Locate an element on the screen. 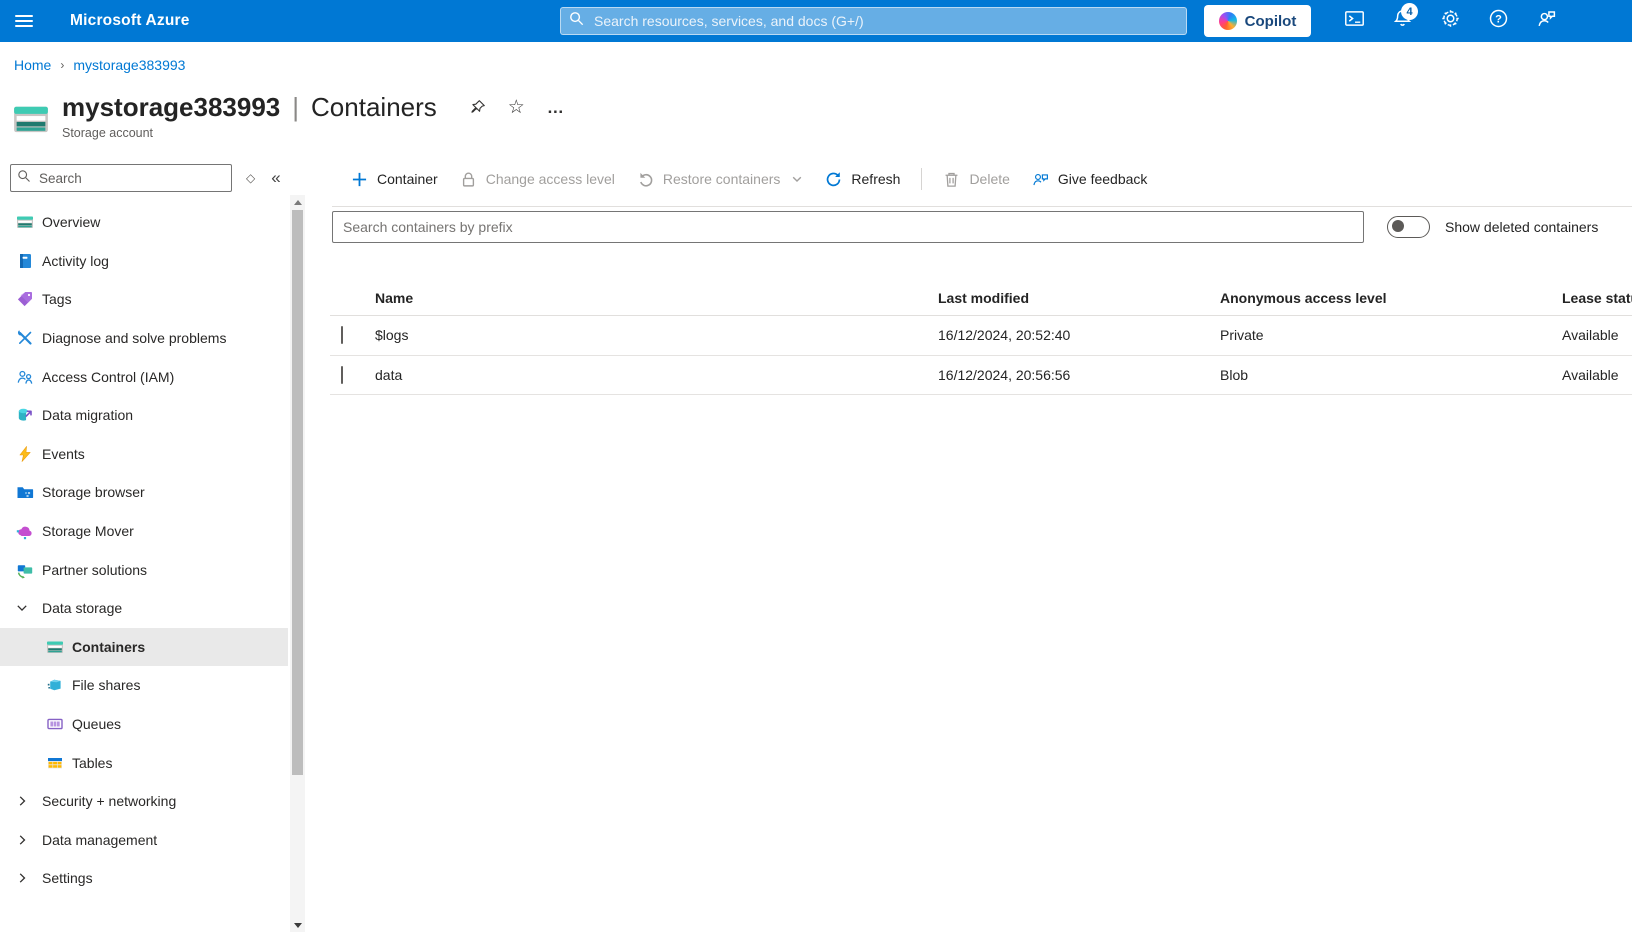  page-title: mystorage383993 is located at coordinates (171, 107).